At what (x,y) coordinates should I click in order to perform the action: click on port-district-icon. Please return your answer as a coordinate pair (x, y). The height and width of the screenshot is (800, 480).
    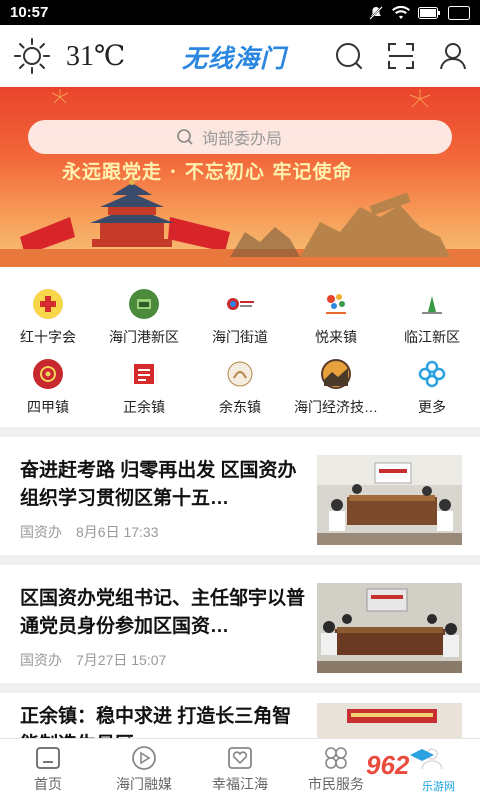
    Looking at the image, I should click on (144, 304).